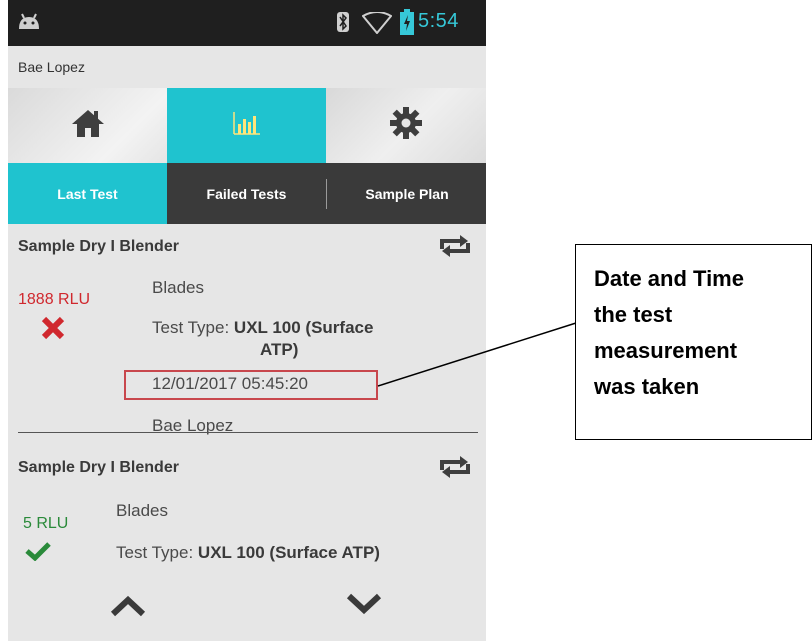 The width and height of the screenshot is (812, 641). Describe the element at coordinates (647, 386) in the screenshot. I see `callout-line: was taken` at that location.